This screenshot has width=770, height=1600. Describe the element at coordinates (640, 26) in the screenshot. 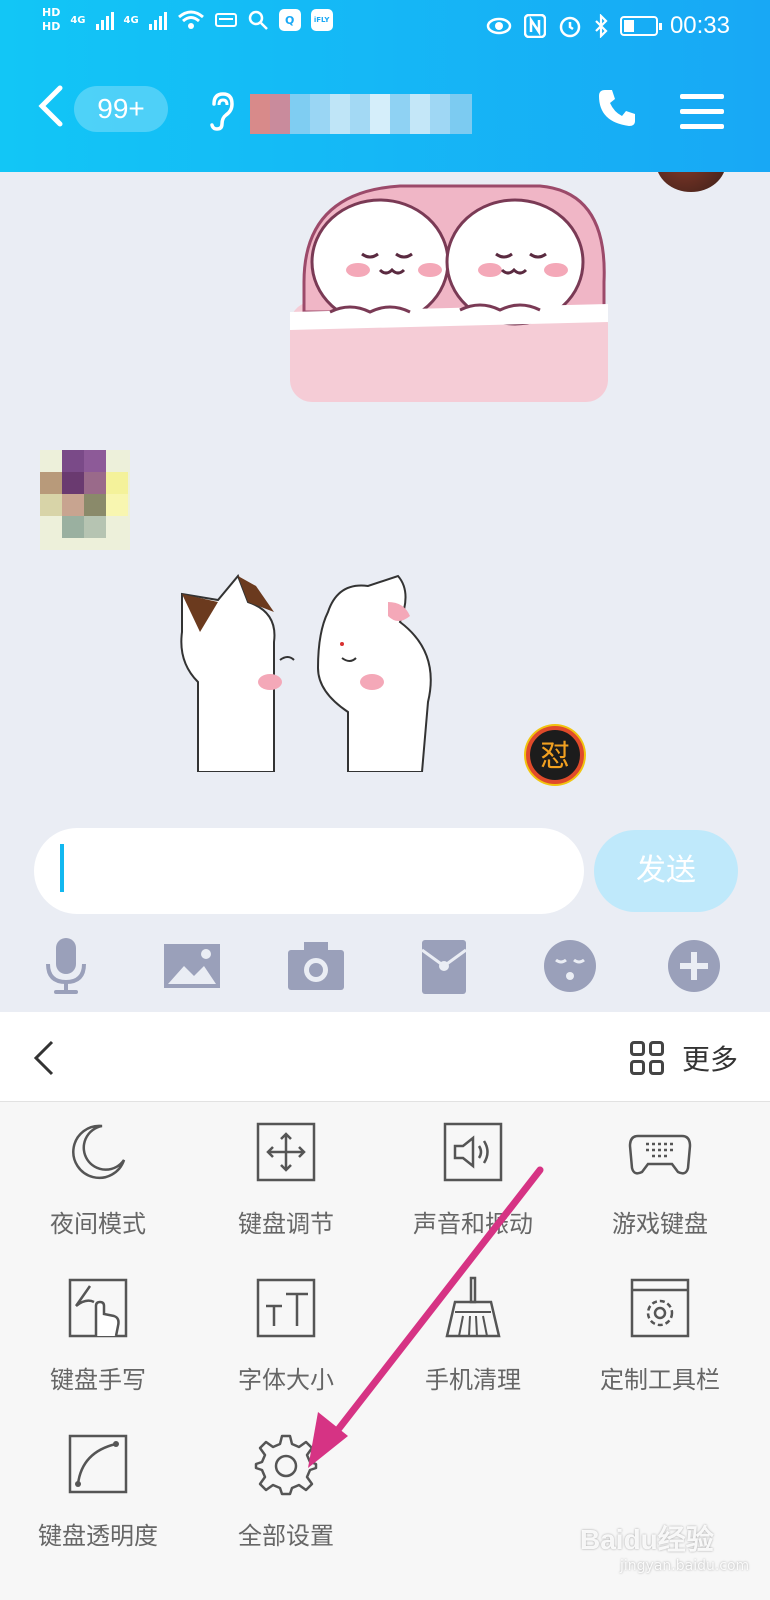

I see `battery-icon` at that location.